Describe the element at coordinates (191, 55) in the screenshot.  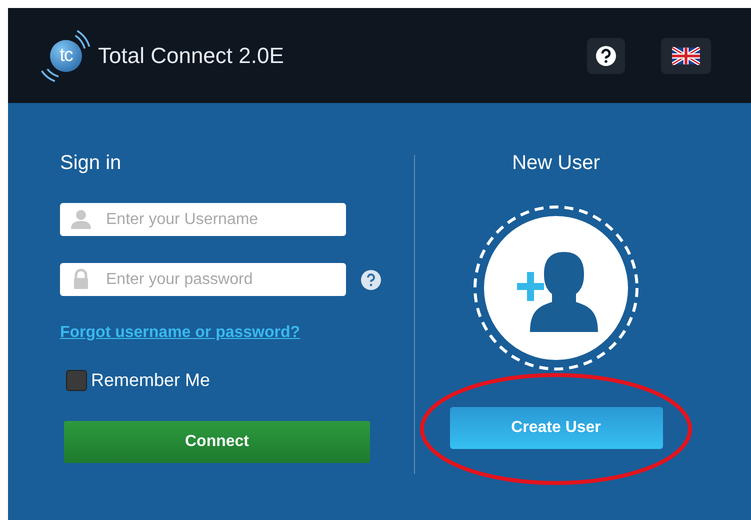
I see `app-title: Total Connect 2.0E` at that location.